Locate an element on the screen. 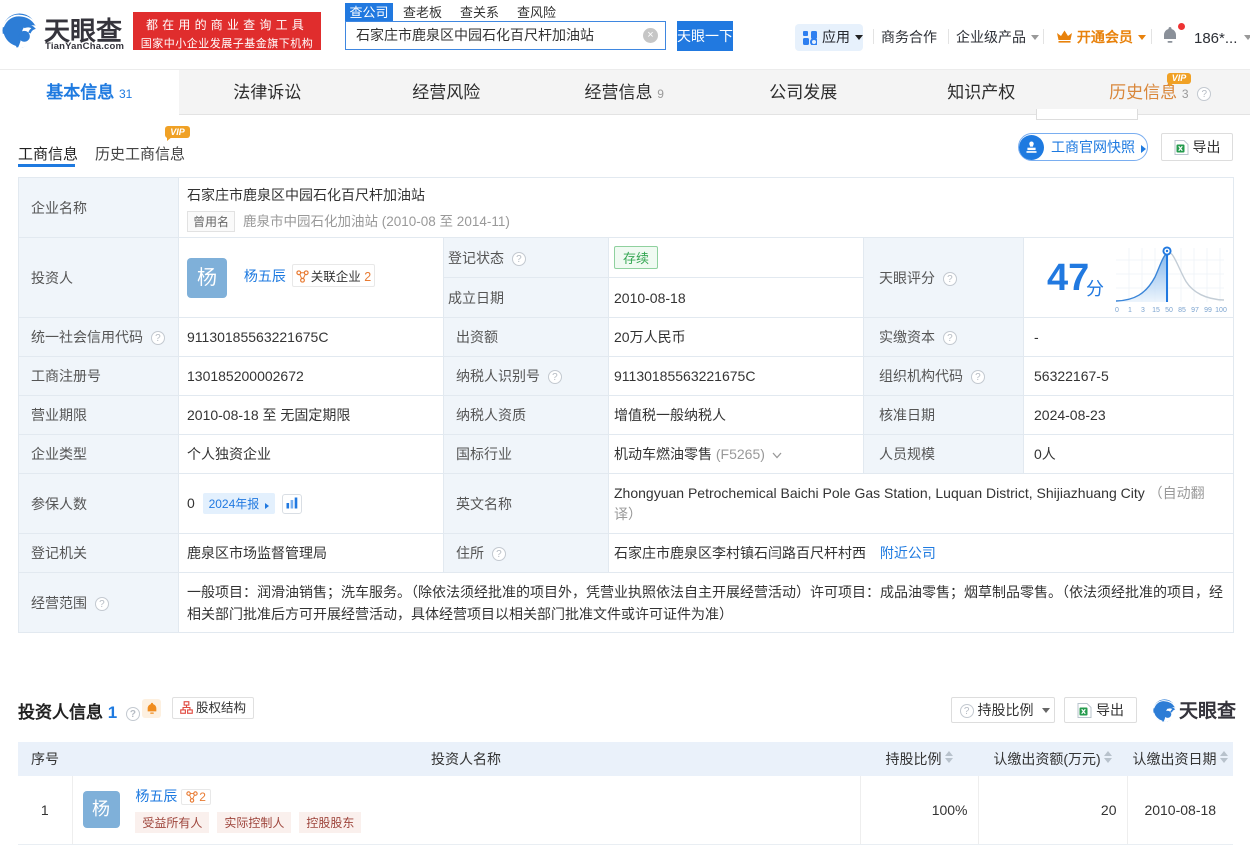 Image resolution: width=1250 pixels, height=853 pixels. svg-text: 97 is located at coordinates (1195, 310).